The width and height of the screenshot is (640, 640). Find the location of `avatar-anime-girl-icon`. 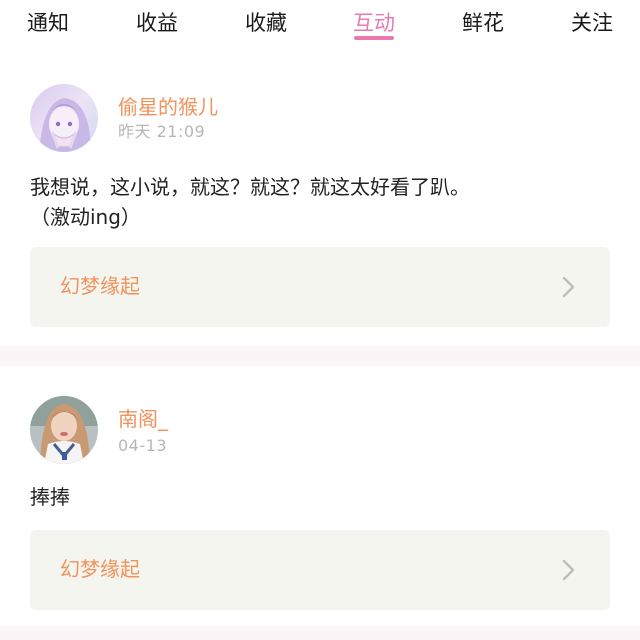

avatar-anime-girl-icon is located at coordinates (64, 118).